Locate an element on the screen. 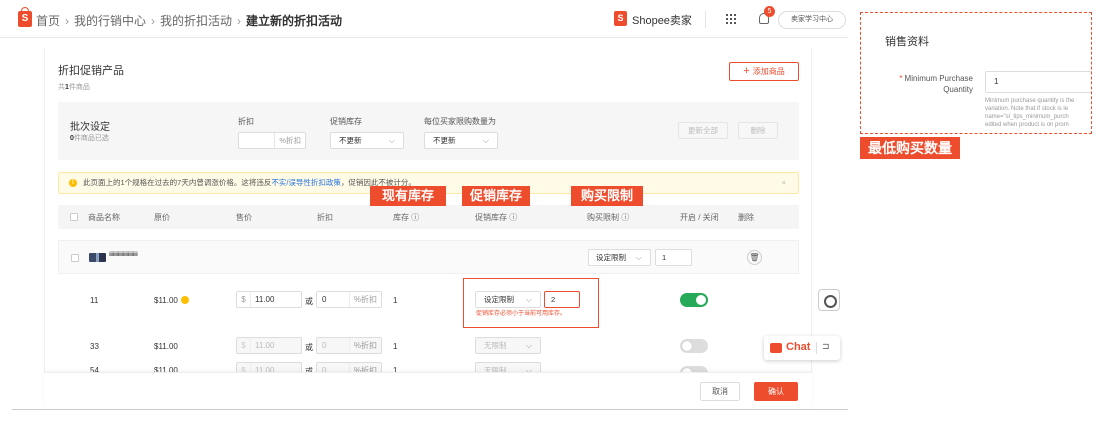  th-product-name: 商品名称 is located at coordinates (104, 217).